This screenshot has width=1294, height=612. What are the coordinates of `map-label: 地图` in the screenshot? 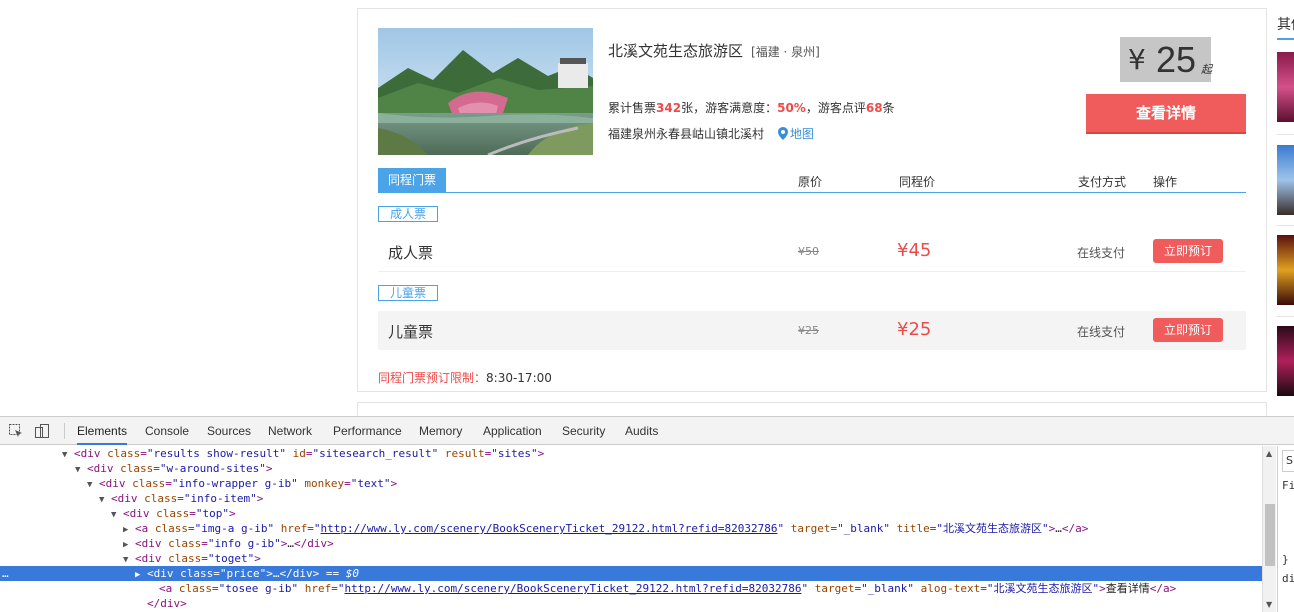 It's located at (801, 134).